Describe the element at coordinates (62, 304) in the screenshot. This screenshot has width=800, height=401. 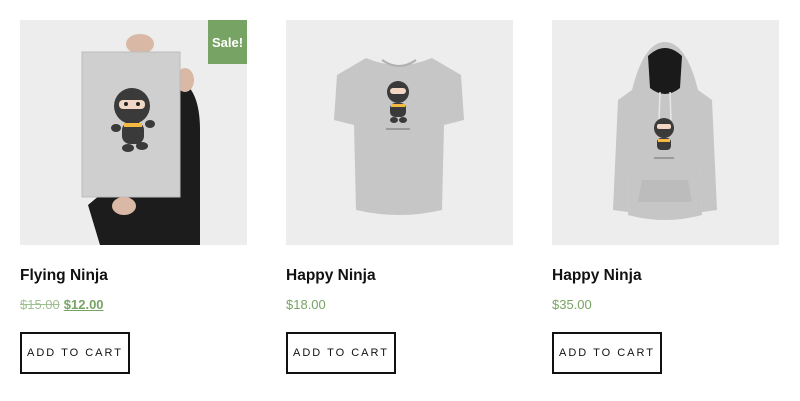
I see `product-price: $15.00 $12.00` at that location.